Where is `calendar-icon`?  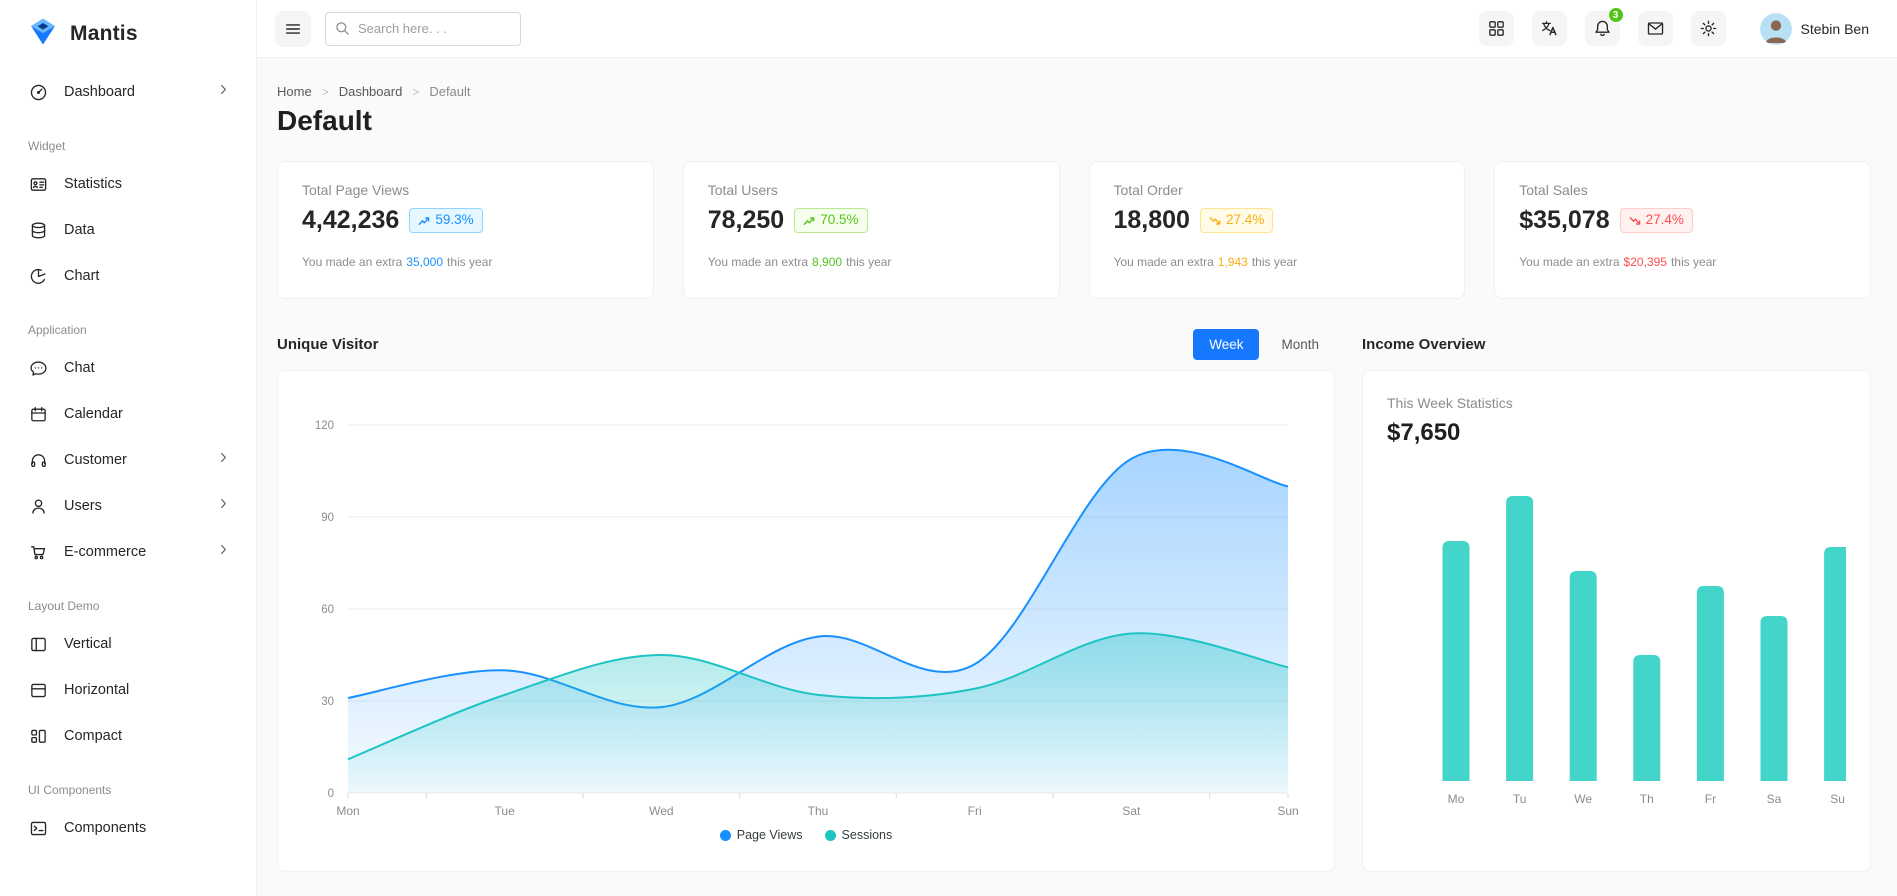 calendar-icon is located at coordinates (38, 414).